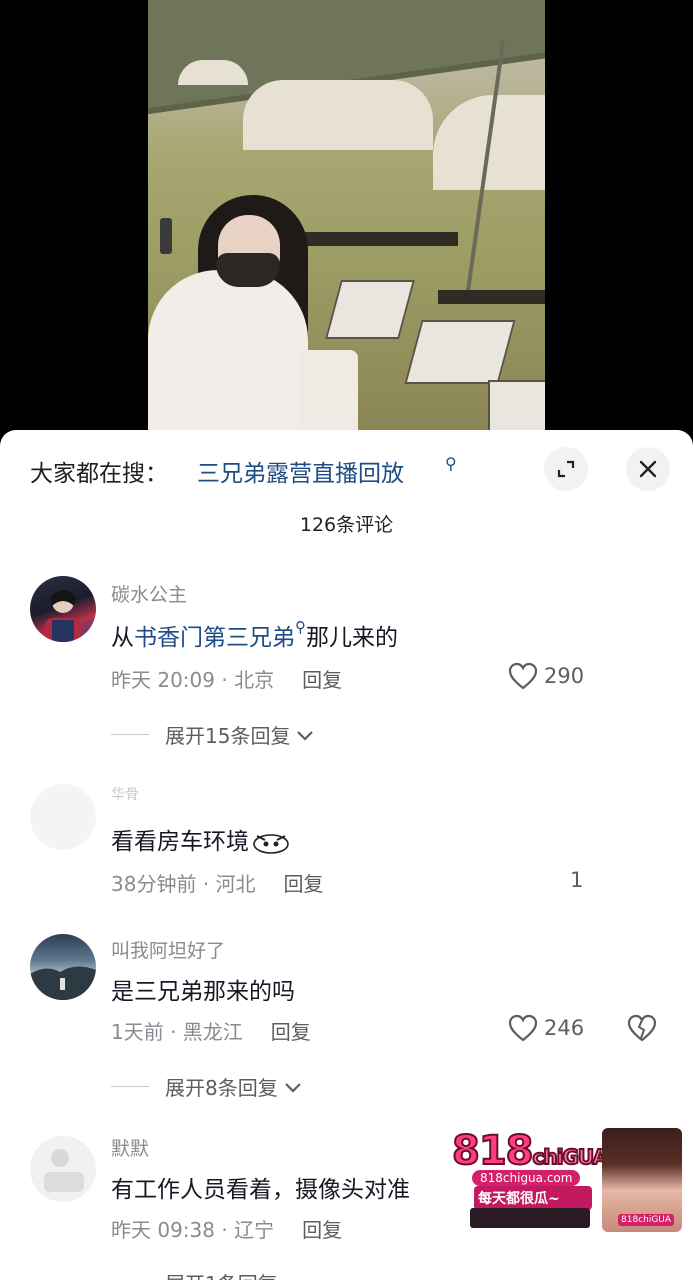  Describe the element at coordinates (530, 1218) in the screenshot. I see `watermark-strip` at that location.